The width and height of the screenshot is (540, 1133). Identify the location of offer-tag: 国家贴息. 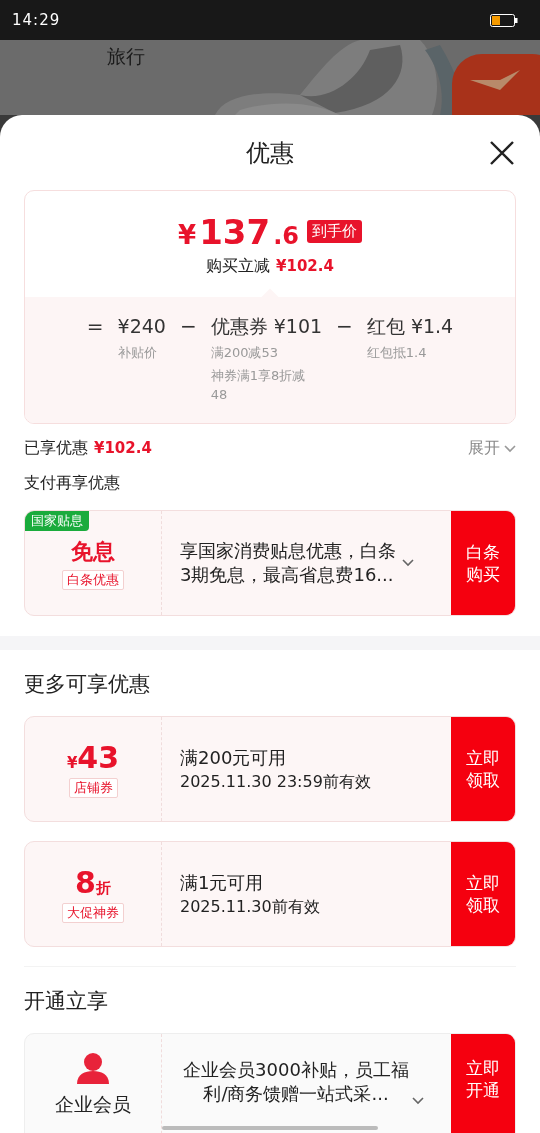
(57, 521).